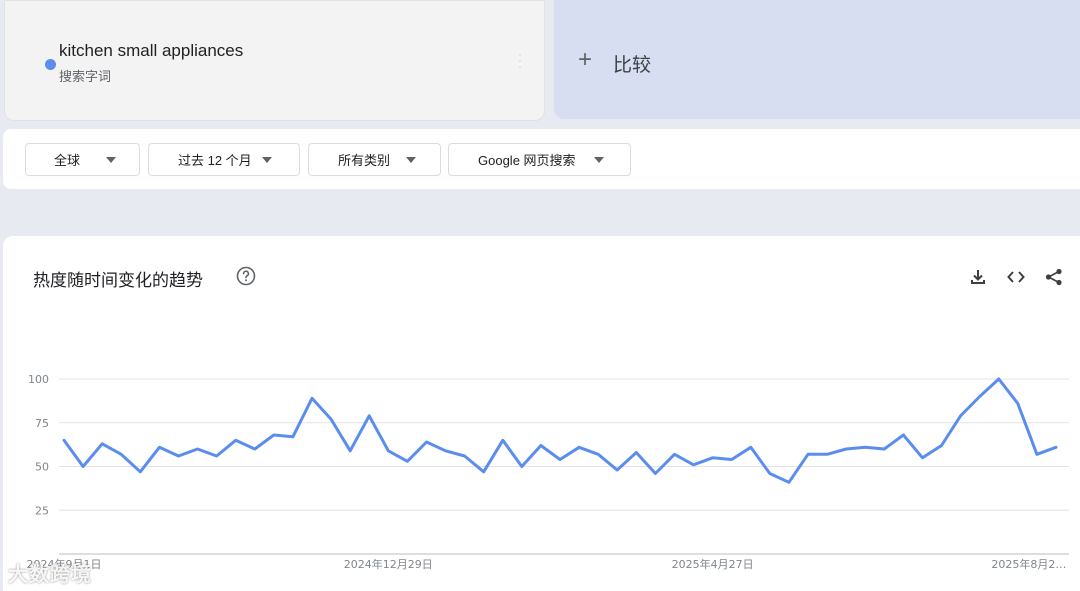  Describe the element at coordinates (364, 160) in the screenshot. I see `category-filter-label: 所有类别` at that location.